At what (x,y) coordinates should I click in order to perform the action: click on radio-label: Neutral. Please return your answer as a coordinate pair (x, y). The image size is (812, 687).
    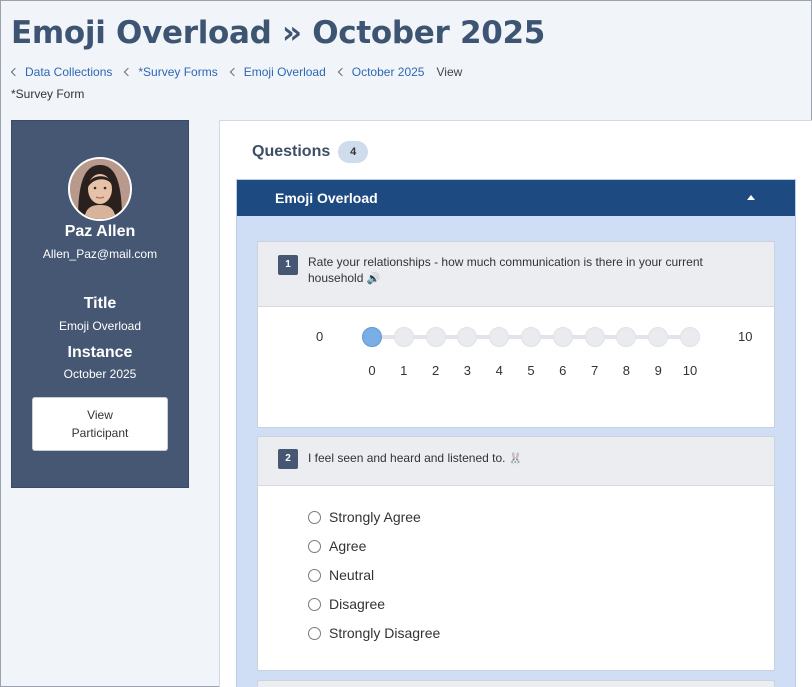
    Looking at the image, I should click on (352, 575).